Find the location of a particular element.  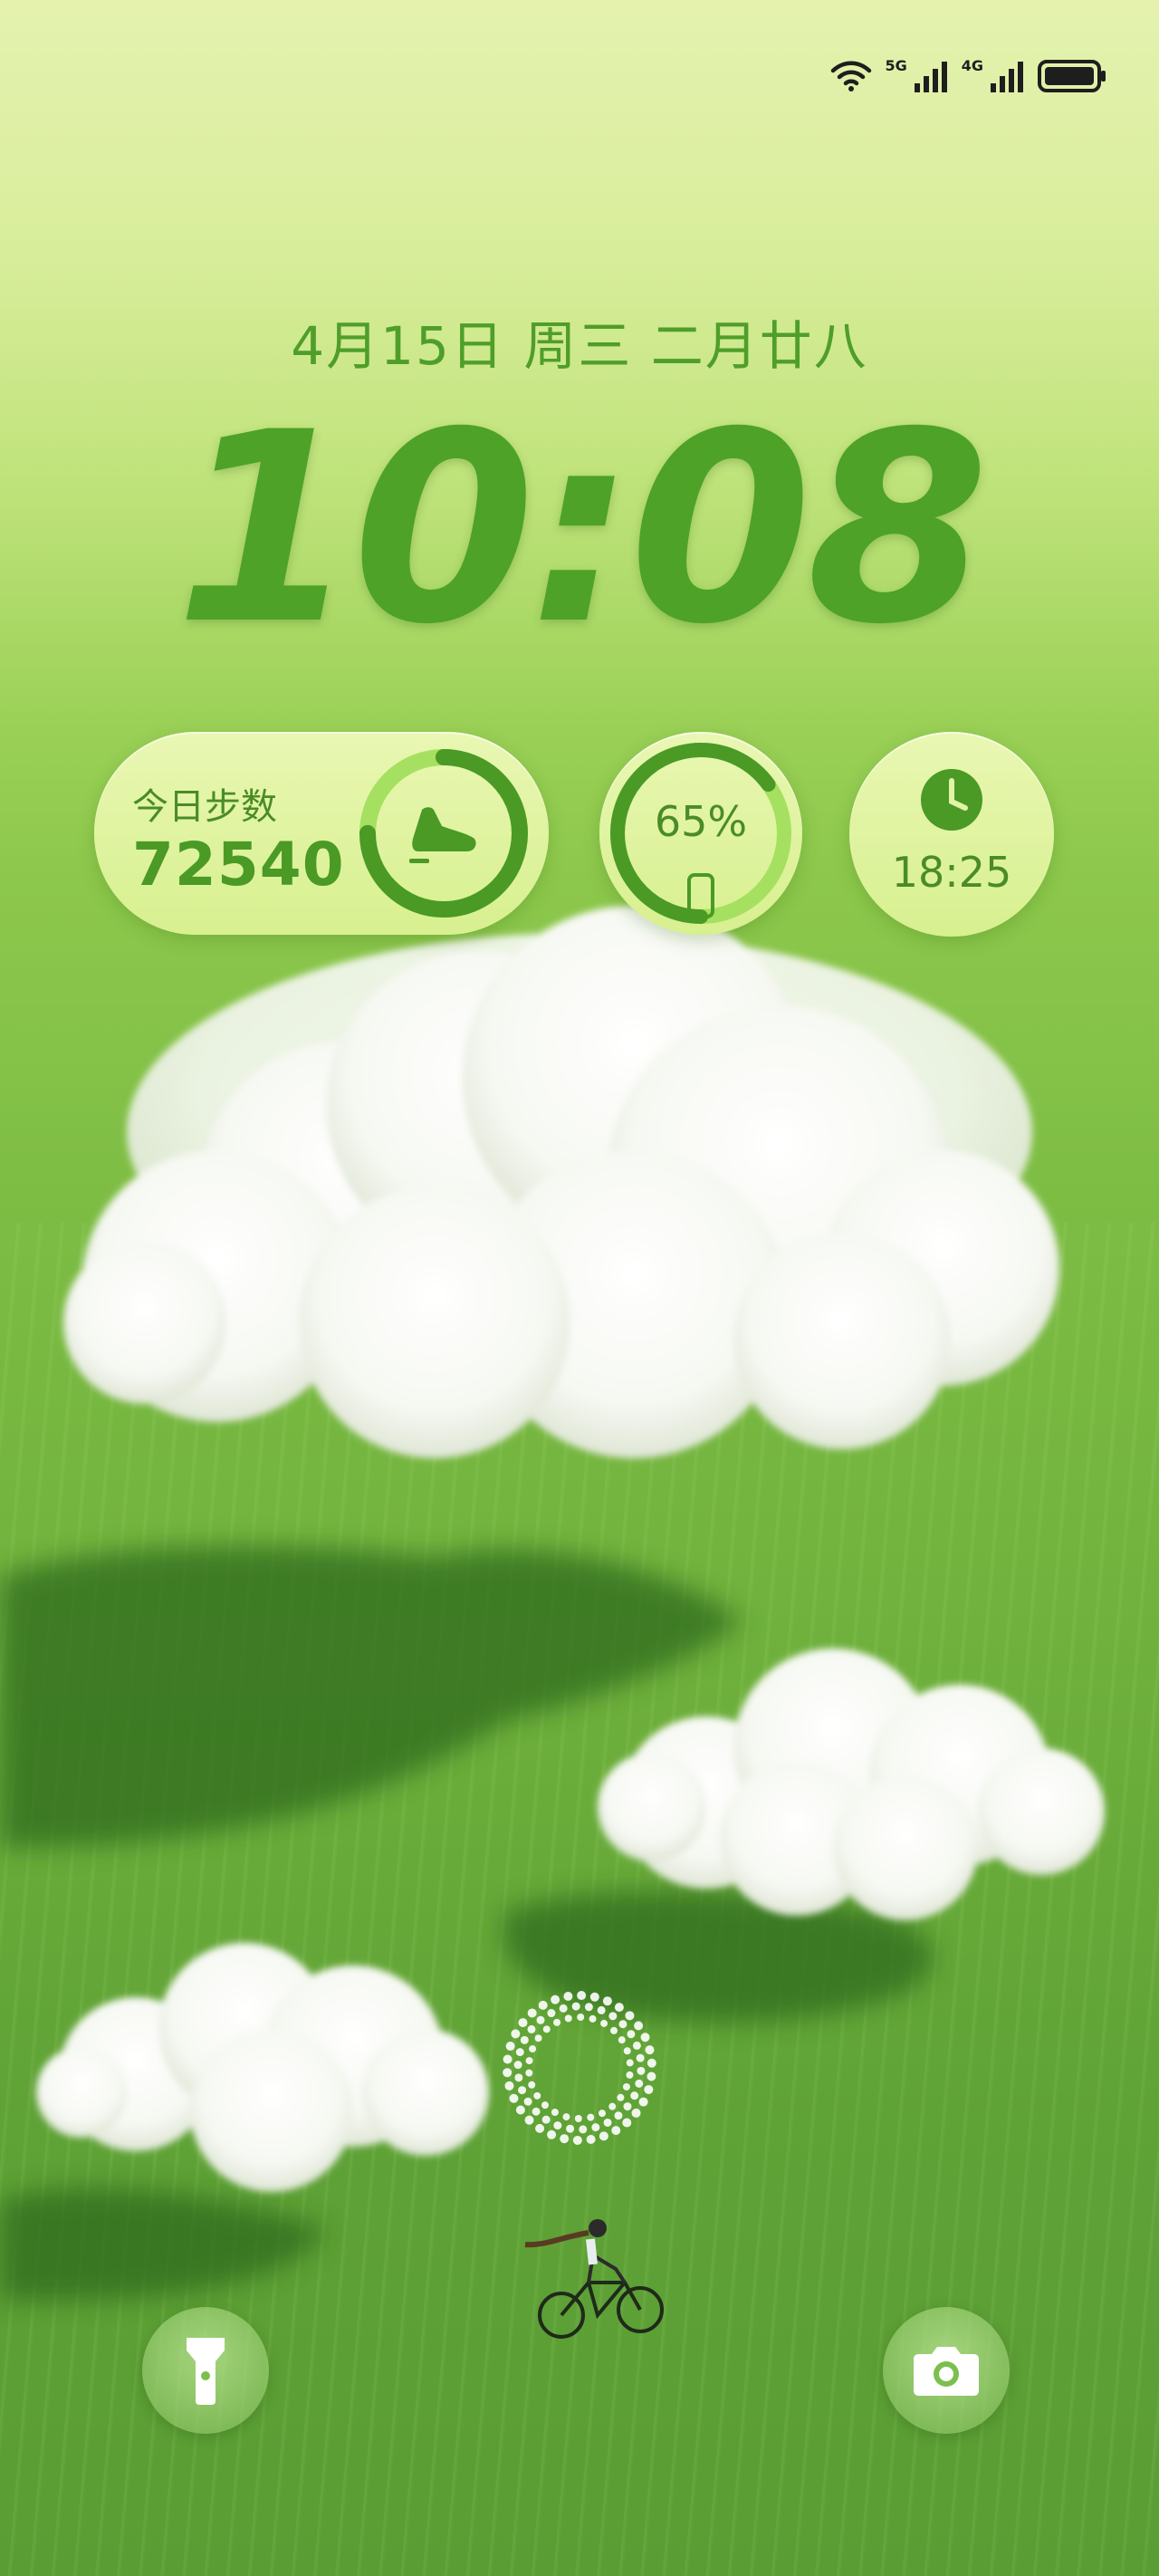

steps-widget: 今日步数 72540 is located at coordinates (321, 833).